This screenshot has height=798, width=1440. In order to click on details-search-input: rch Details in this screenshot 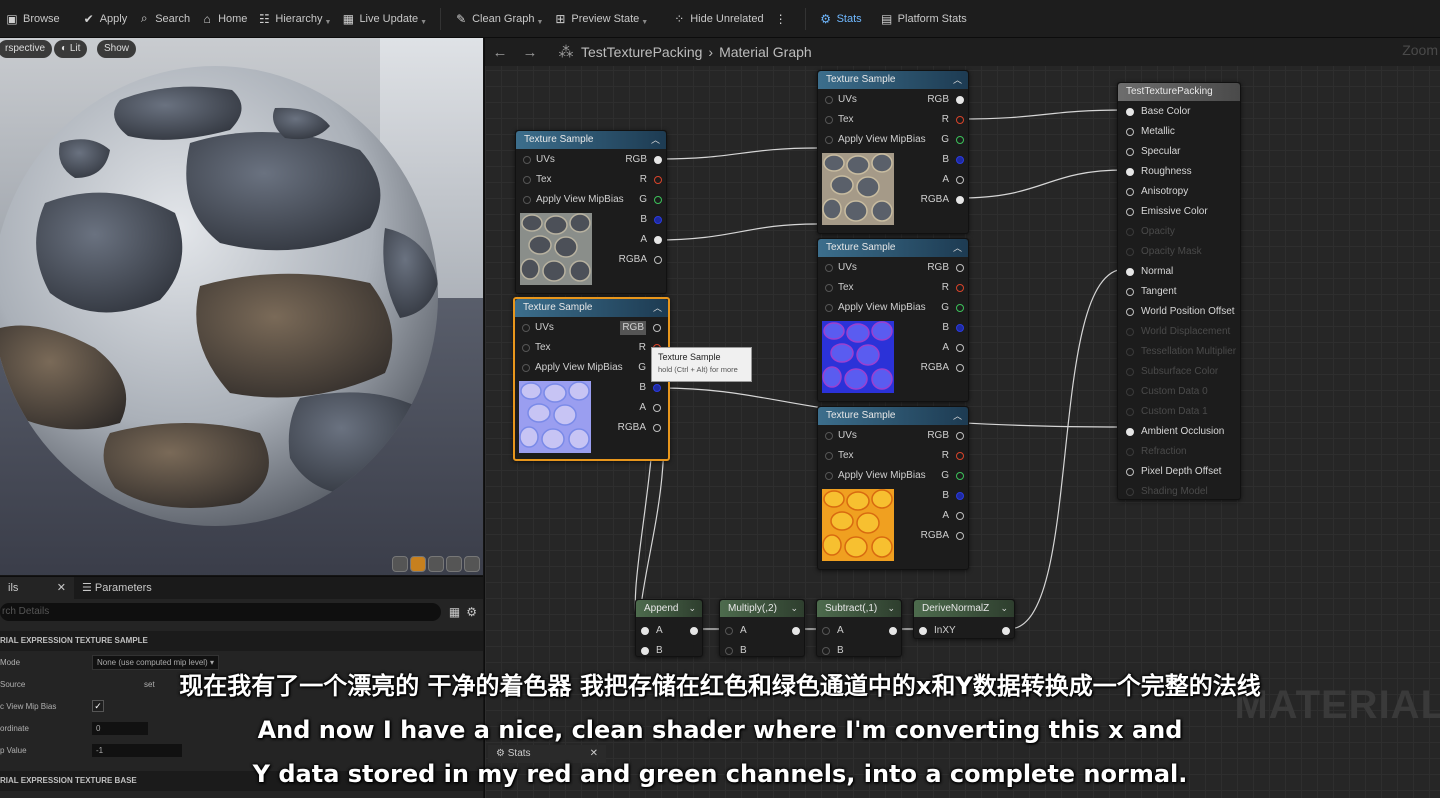, I will do `click(220, 612)`.